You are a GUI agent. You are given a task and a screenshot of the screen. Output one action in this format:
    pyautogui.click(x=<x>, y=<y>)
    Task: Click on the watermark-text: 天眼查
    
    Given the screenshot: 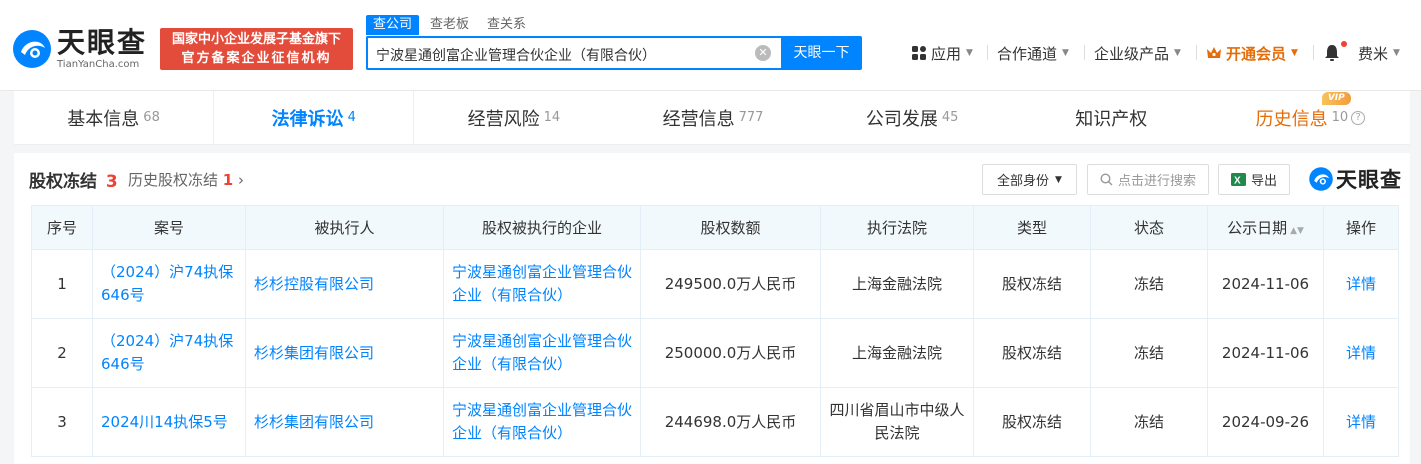 What is the action you would take?
    pyautogui.click(x=1369, y=180)
    